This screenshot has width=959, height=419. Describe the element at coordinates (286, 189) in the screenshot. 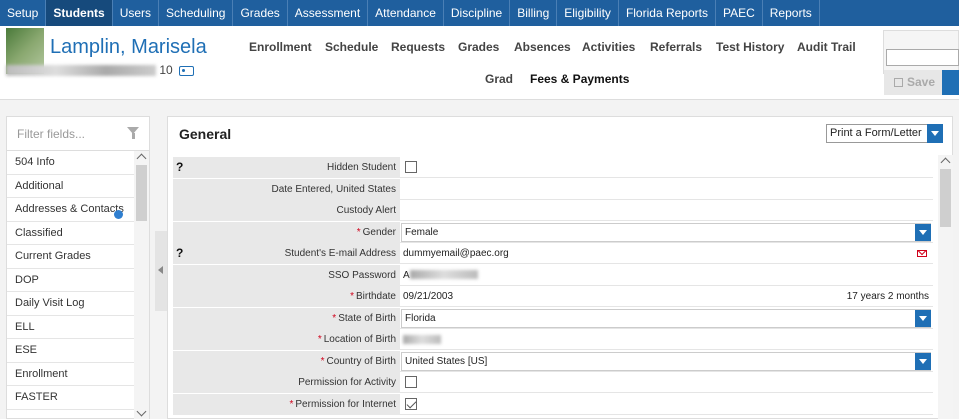

I see `field-label: Date Entered, United States` at that location.